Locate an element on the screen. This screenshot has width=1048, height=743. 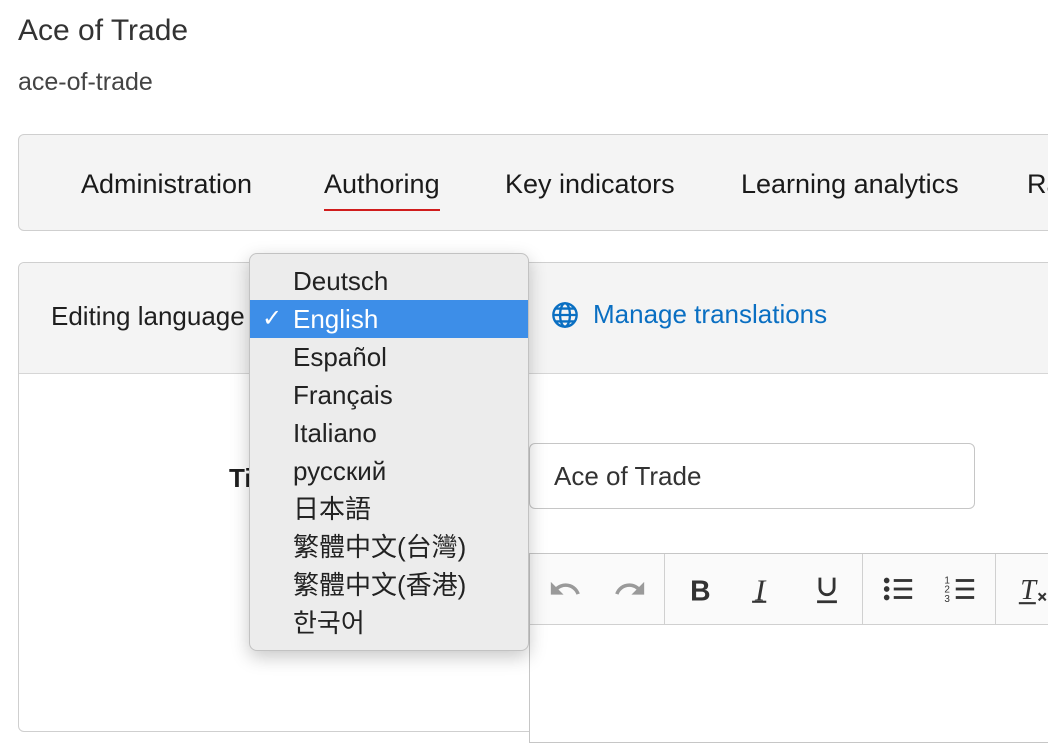
numbered-list-button: 123 is located at coordinates (960, 589).